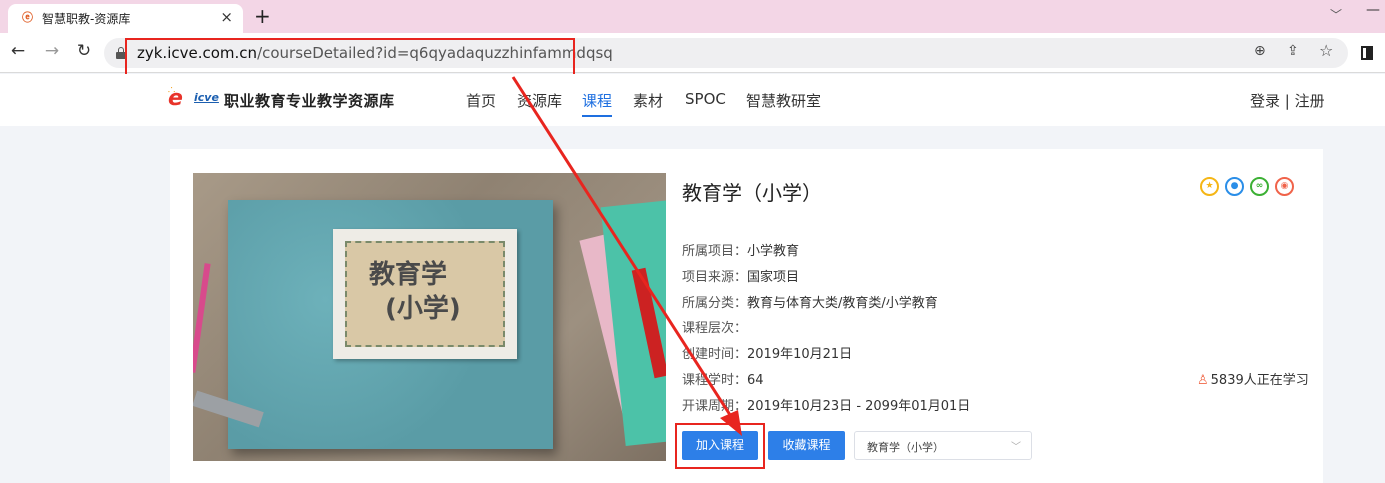  What do you see at coordinates (626, 256) in the screenshot?
I see `annotation-arrow-icon` at bounding box center [626, 256].